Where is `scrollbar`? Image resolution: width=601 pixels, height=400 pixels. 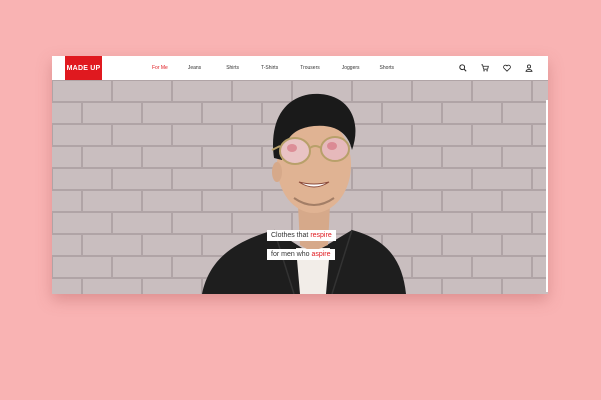
scrollbar is located at coordinates (547, 196).